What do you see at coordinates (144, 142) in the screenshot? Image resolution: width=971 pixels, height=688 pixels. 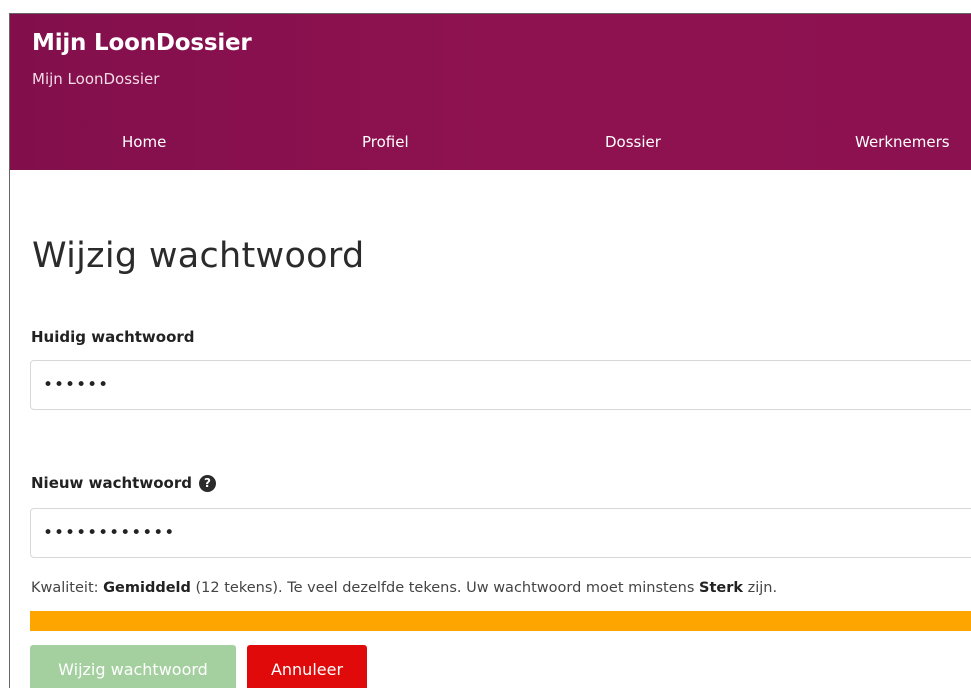 I see `nav-item-home: Home` at bounding box center [144, 142].